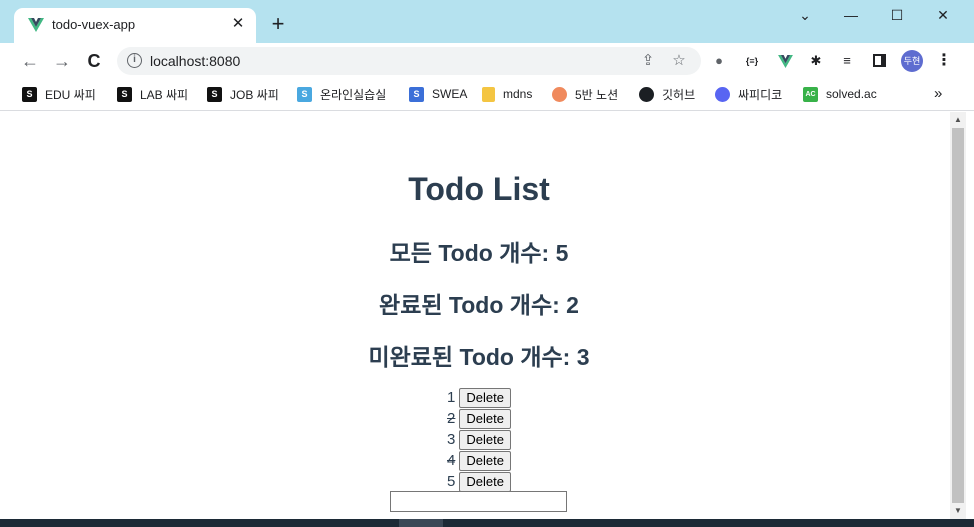 This screenshot has width=974, height=527. What do you see at coordinates (278, 25) in the screenshot?
I see `new-tab-button: +` at bounding box center [278, 25].